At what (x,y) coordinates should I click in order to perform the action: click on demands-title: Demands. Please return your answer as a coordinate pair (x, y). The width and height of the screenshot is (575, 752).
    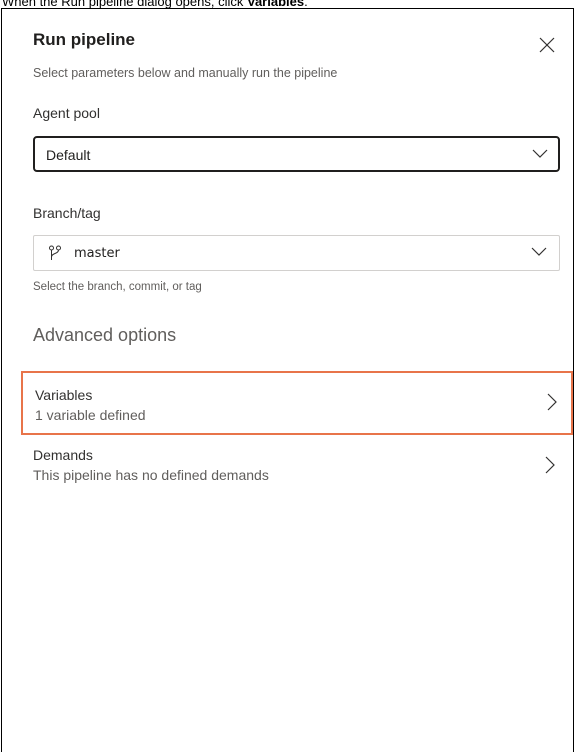
    Looking at the image, I should click on (63, 455).